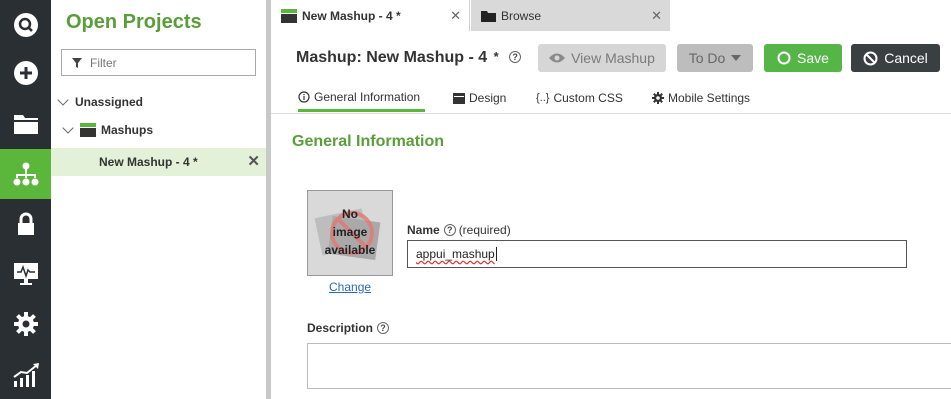 Image resolution: width=951 pixels, height=399 pixels. Describe the element at coordinates (488, 98) in the screenshot. I see `subtab-label: Design` at that location.